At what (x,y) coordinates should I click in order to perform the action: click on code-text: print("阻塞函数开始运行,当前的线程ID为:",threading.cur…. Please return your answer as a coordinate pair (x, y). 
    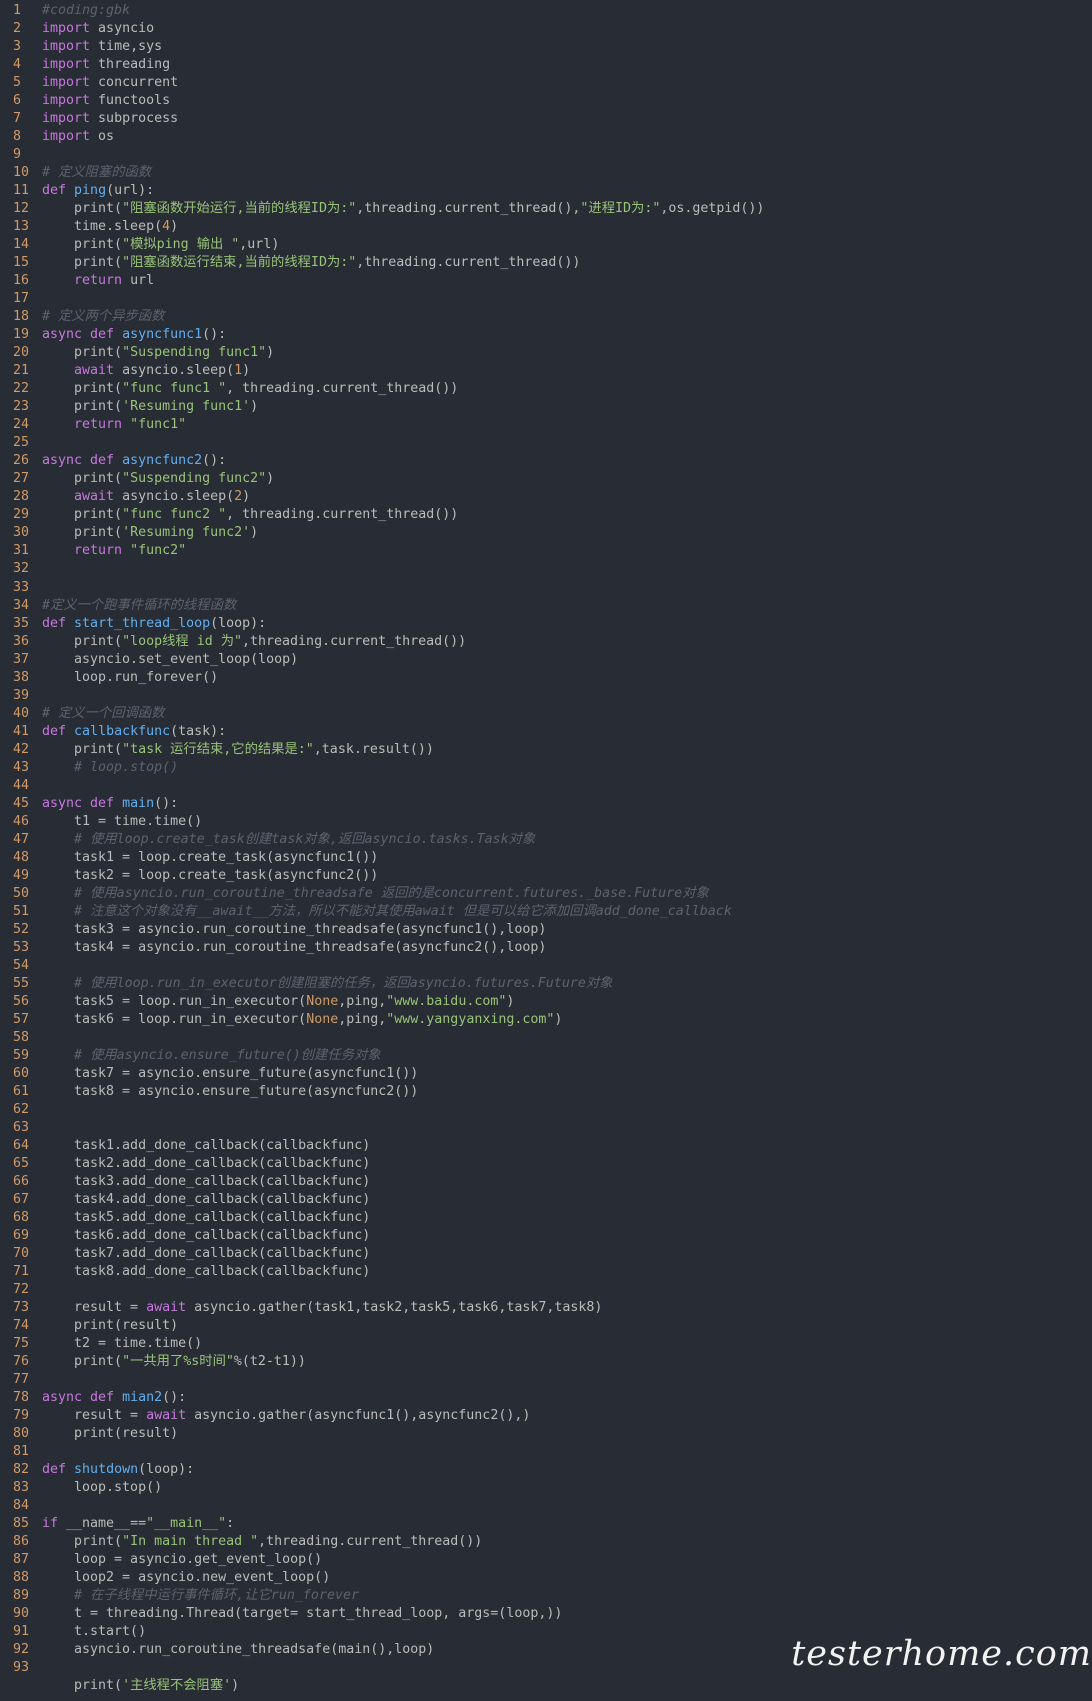
    Looking at the image, I should click on (567, 209).